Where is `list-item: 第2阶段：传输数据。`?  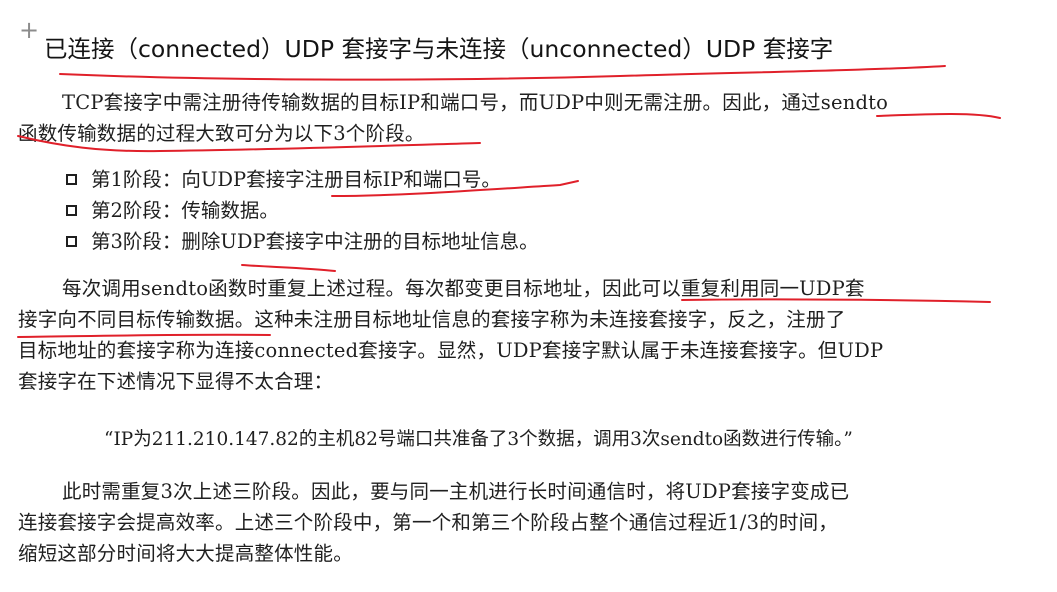
list-item: 第2阶段：传输数据。 is located at coordinates (302, 210).